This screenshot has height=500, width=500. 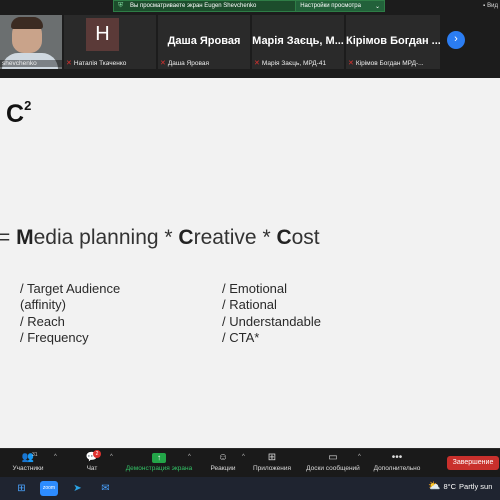 I want to click on participant-tile: Даша Яровая ✕ Даша Яровая, so click(x=204, y=42).